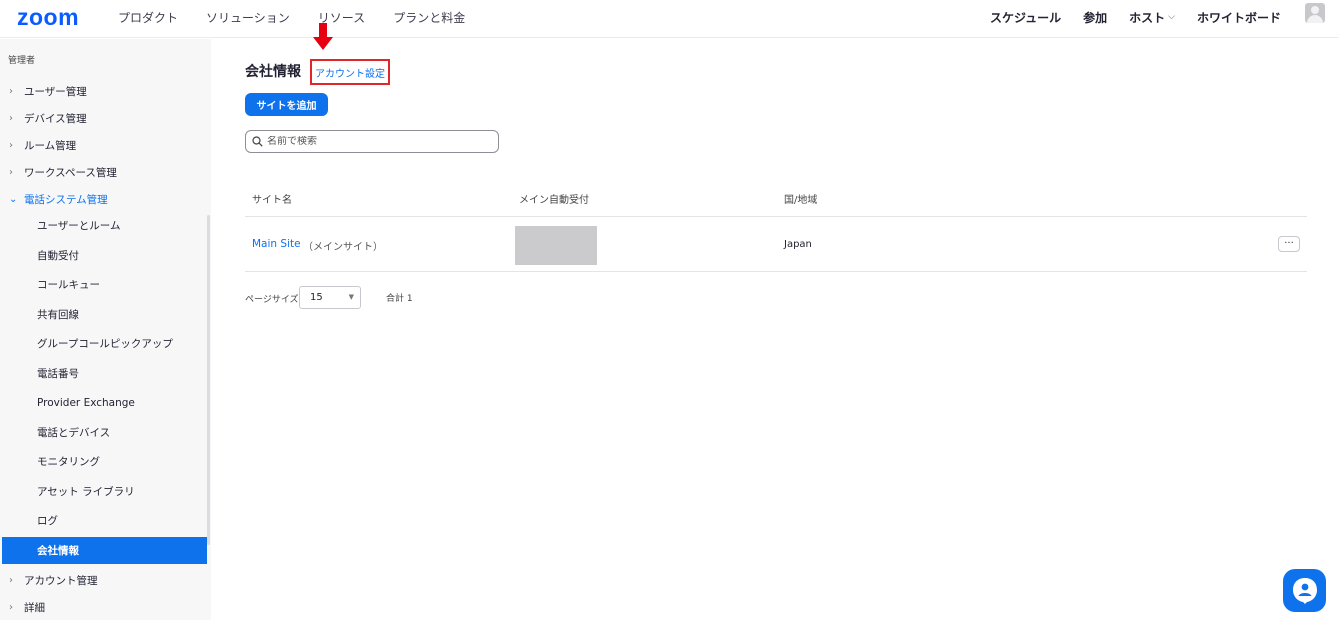  Describe the element at coordinates (276, 244) in the screenshot. I see `site-name-link: Main Site` at that location.